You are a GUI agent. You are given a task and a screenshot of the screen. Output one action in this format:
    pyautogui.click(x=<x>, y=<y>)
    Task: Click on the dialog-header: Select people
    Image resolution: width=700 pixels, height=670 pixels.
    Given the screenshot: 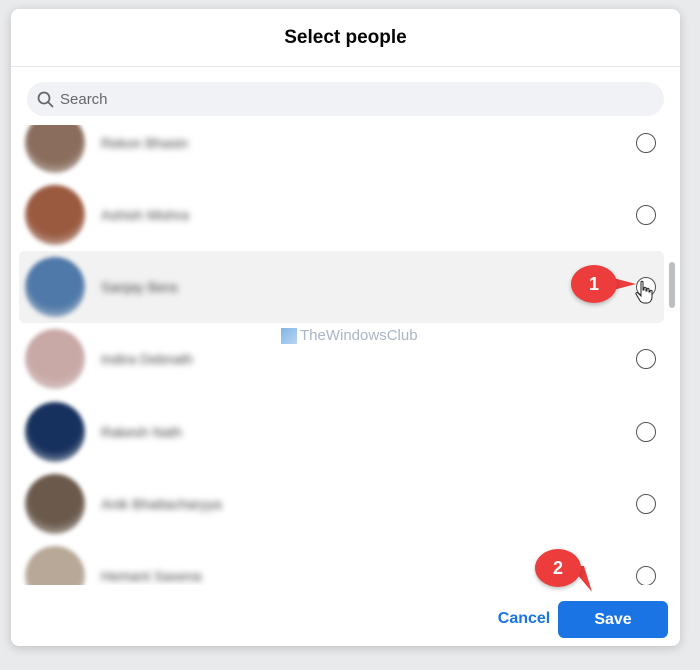 What is the action you would take?
    pyautogui.click(x=345, y=38)
    